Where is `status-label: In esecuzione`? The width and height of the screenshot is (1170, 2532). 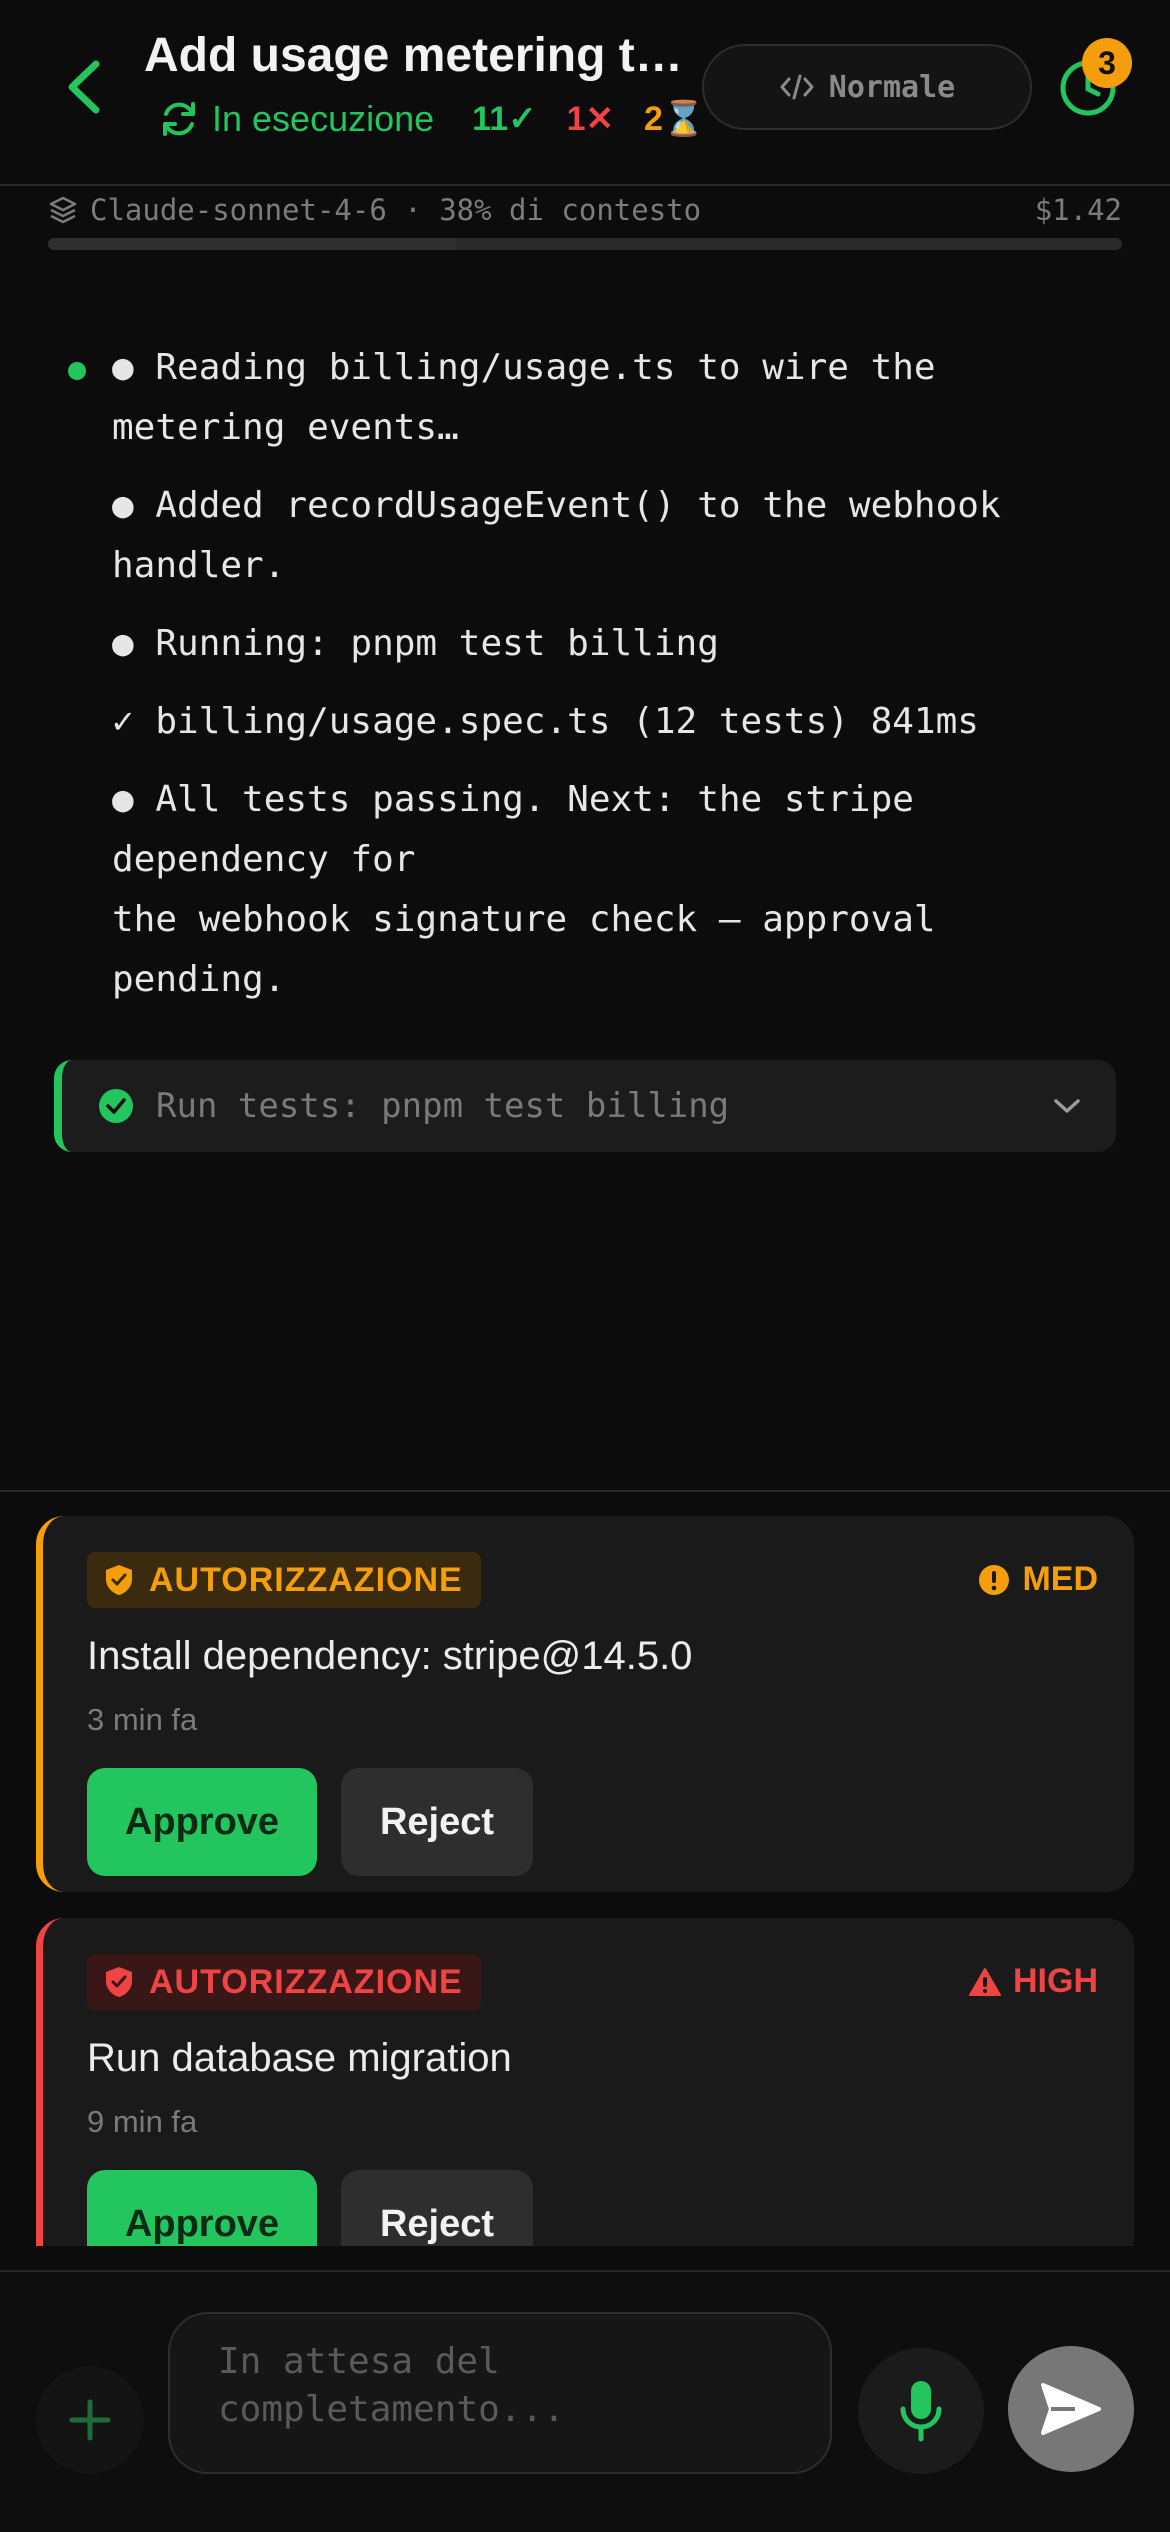 status-label: In esecuzione is located at coordinates (323, 118).